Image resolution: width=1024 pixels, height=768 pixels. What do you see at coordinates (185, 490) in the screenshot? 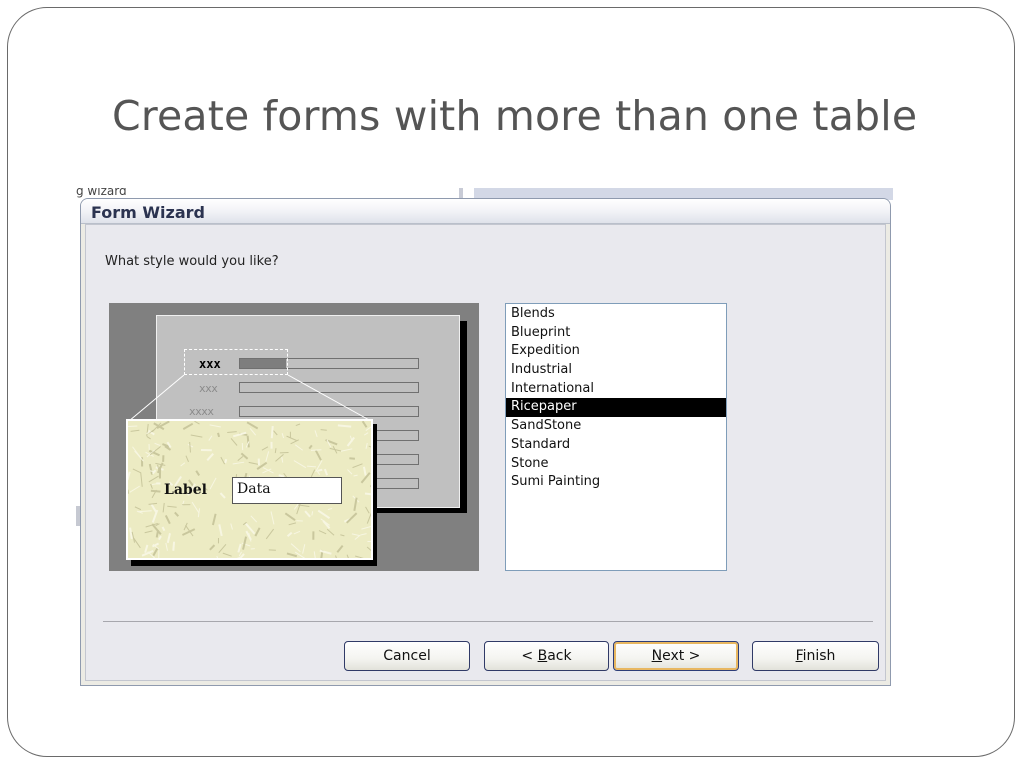
I see `preview-sample-label: Label` at bounding box center [185, 490].